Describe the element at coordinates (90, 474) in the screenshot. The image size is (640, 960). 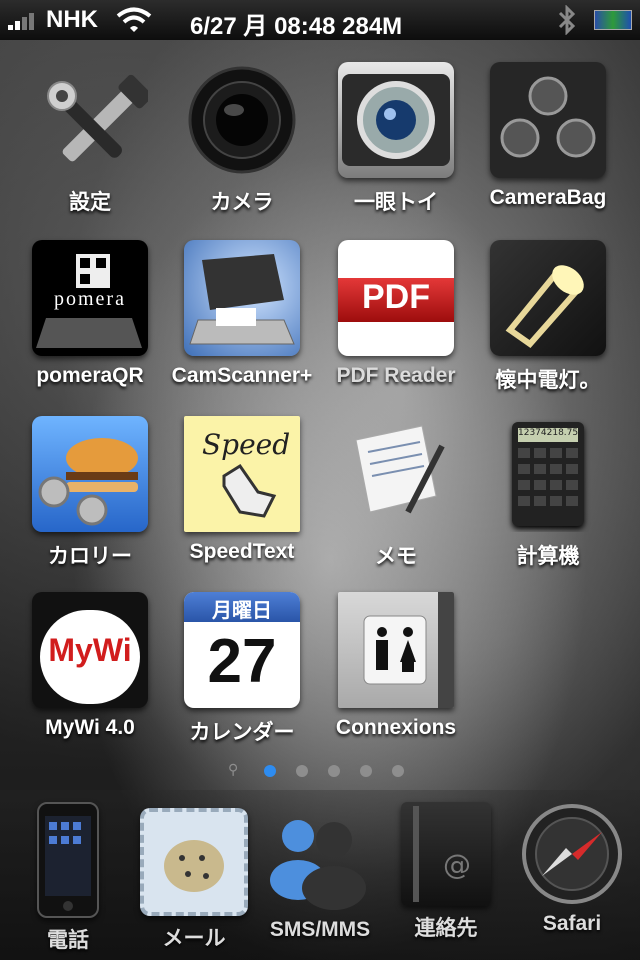
I see `burger-dumbbell-icon` at that location.